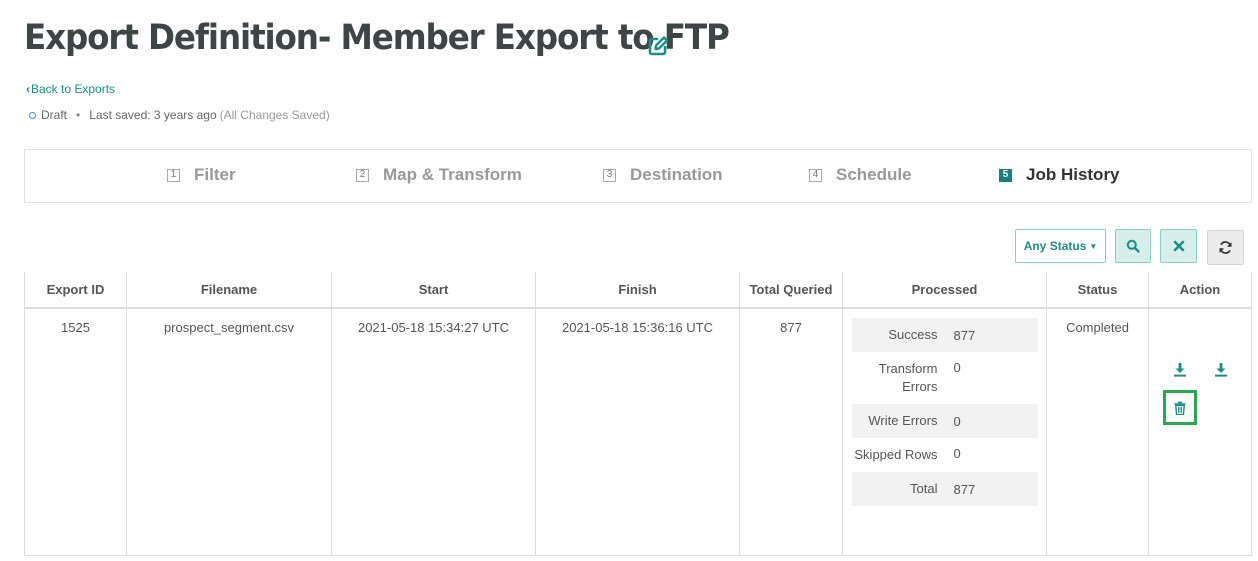  I want to click on step-label: Job History, so click(1073, 174).